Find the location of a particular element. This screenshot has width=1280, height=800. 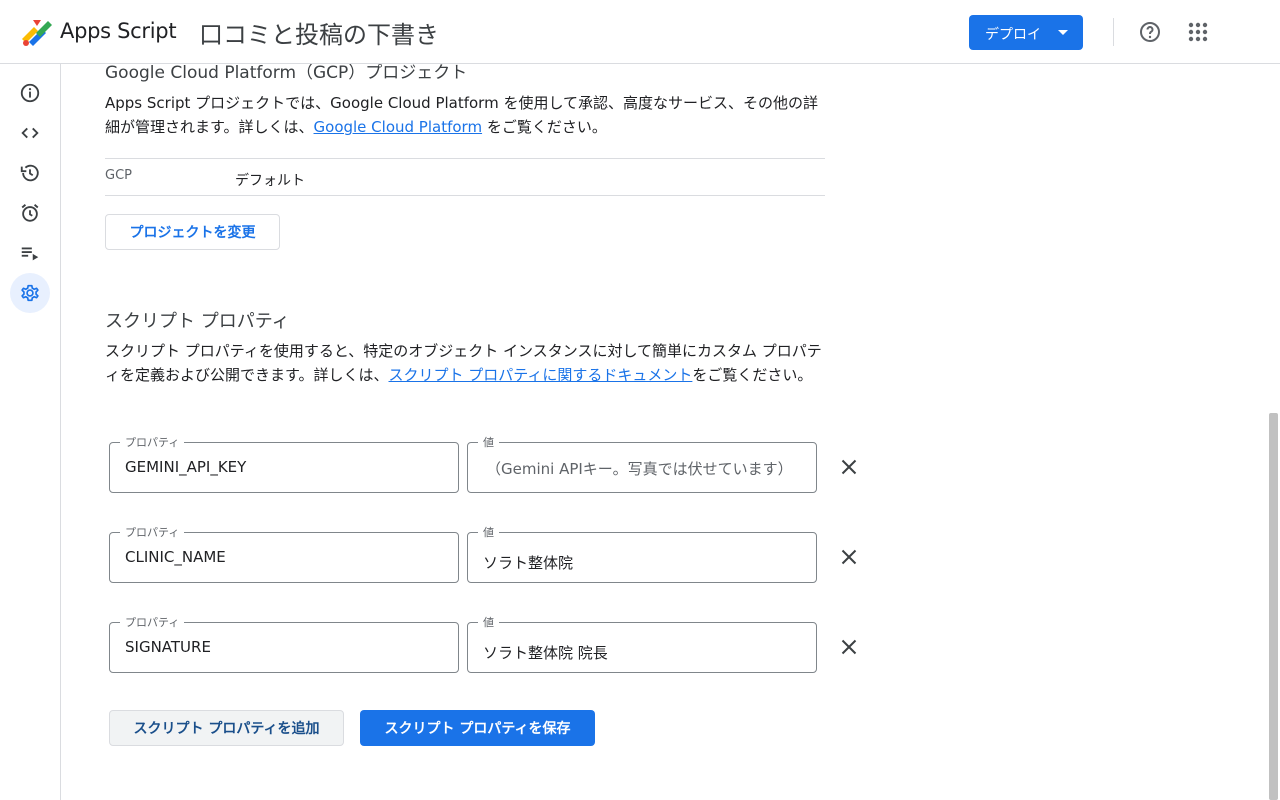

scrollbar-thumb is located at coordinates (1273, 606).